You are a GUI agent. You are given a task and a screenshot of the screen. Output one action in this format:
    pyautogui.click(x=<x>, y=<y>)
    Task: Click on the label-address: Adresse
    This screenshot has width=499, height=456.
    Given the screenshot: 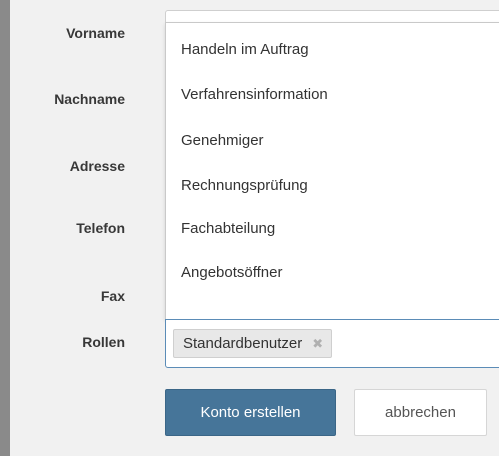 What is the action you would take?
    pyautogui.click(x=97, y=166)
    